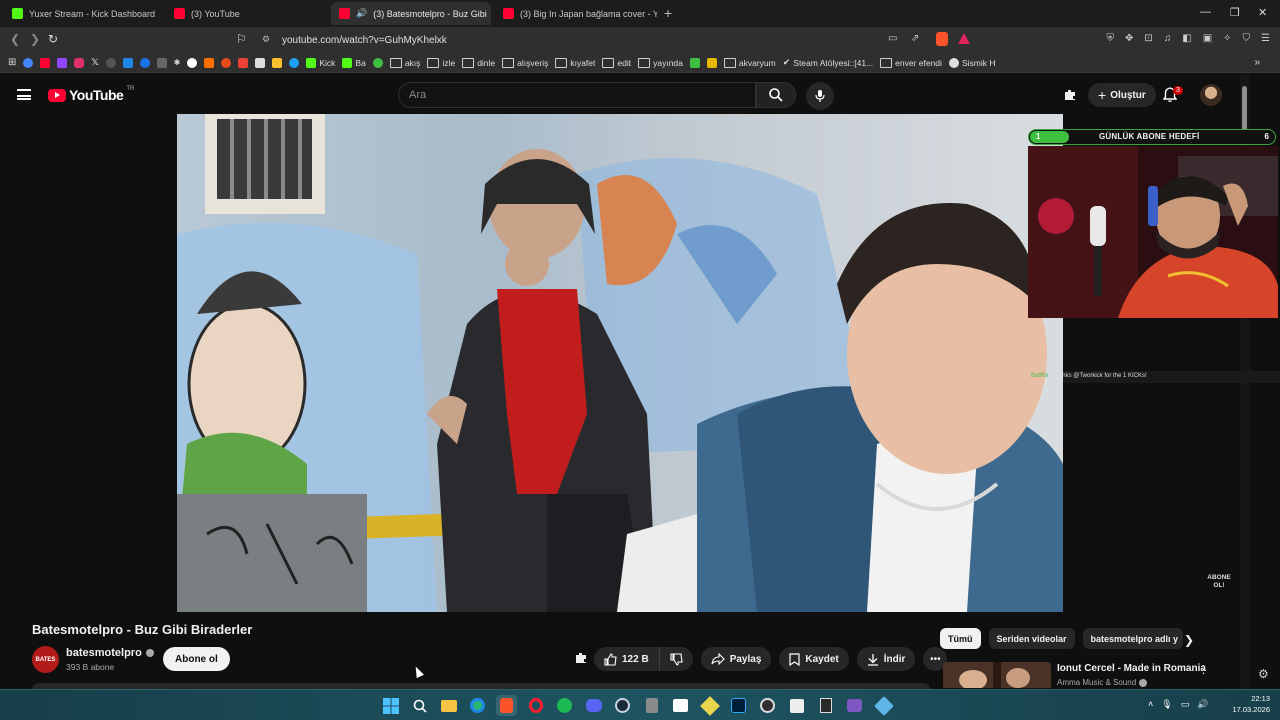 This screenshot has height=720, width=1280. Describe the element at coordinates (294, 62) in the screenshot. I see `bird-icon` at that location.